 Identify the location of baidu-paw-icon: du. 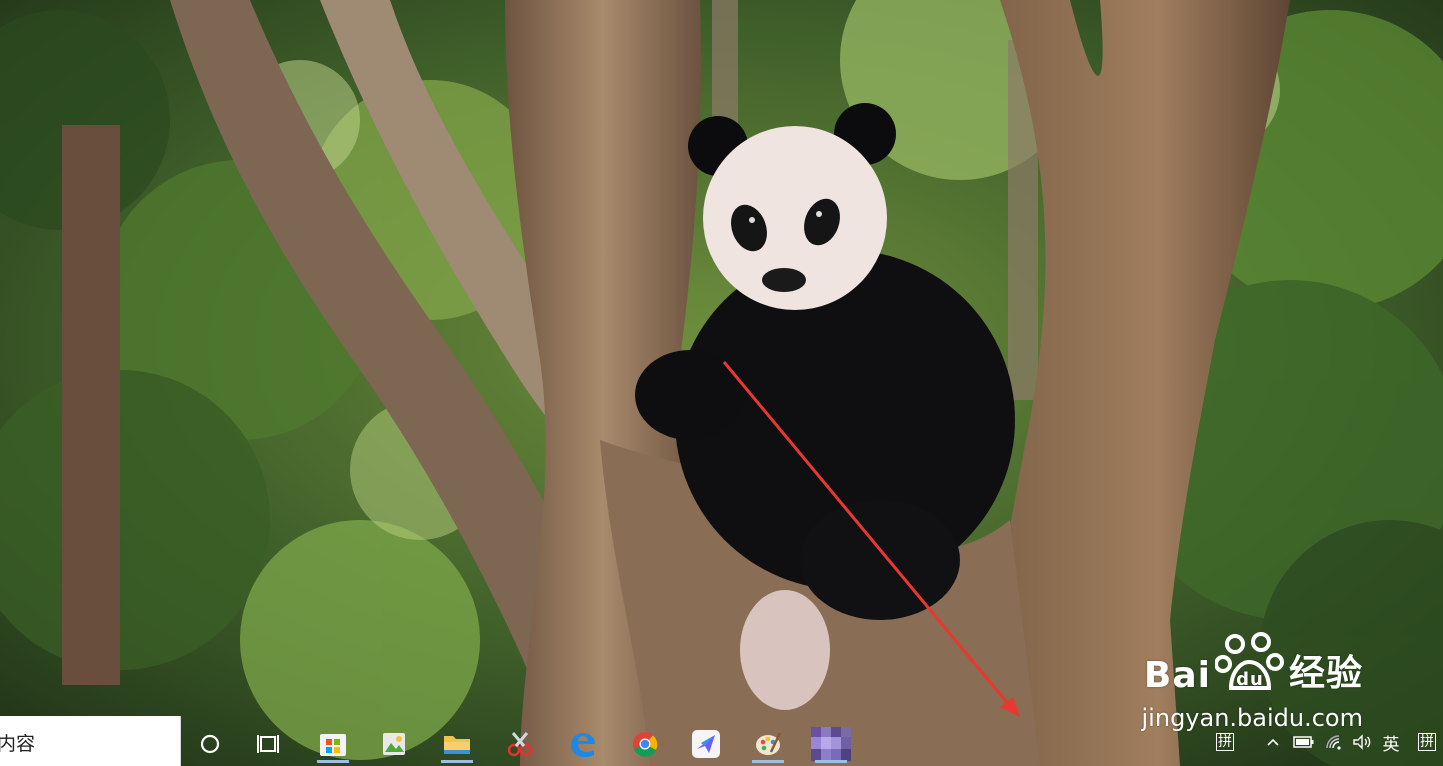
(1249, 661).